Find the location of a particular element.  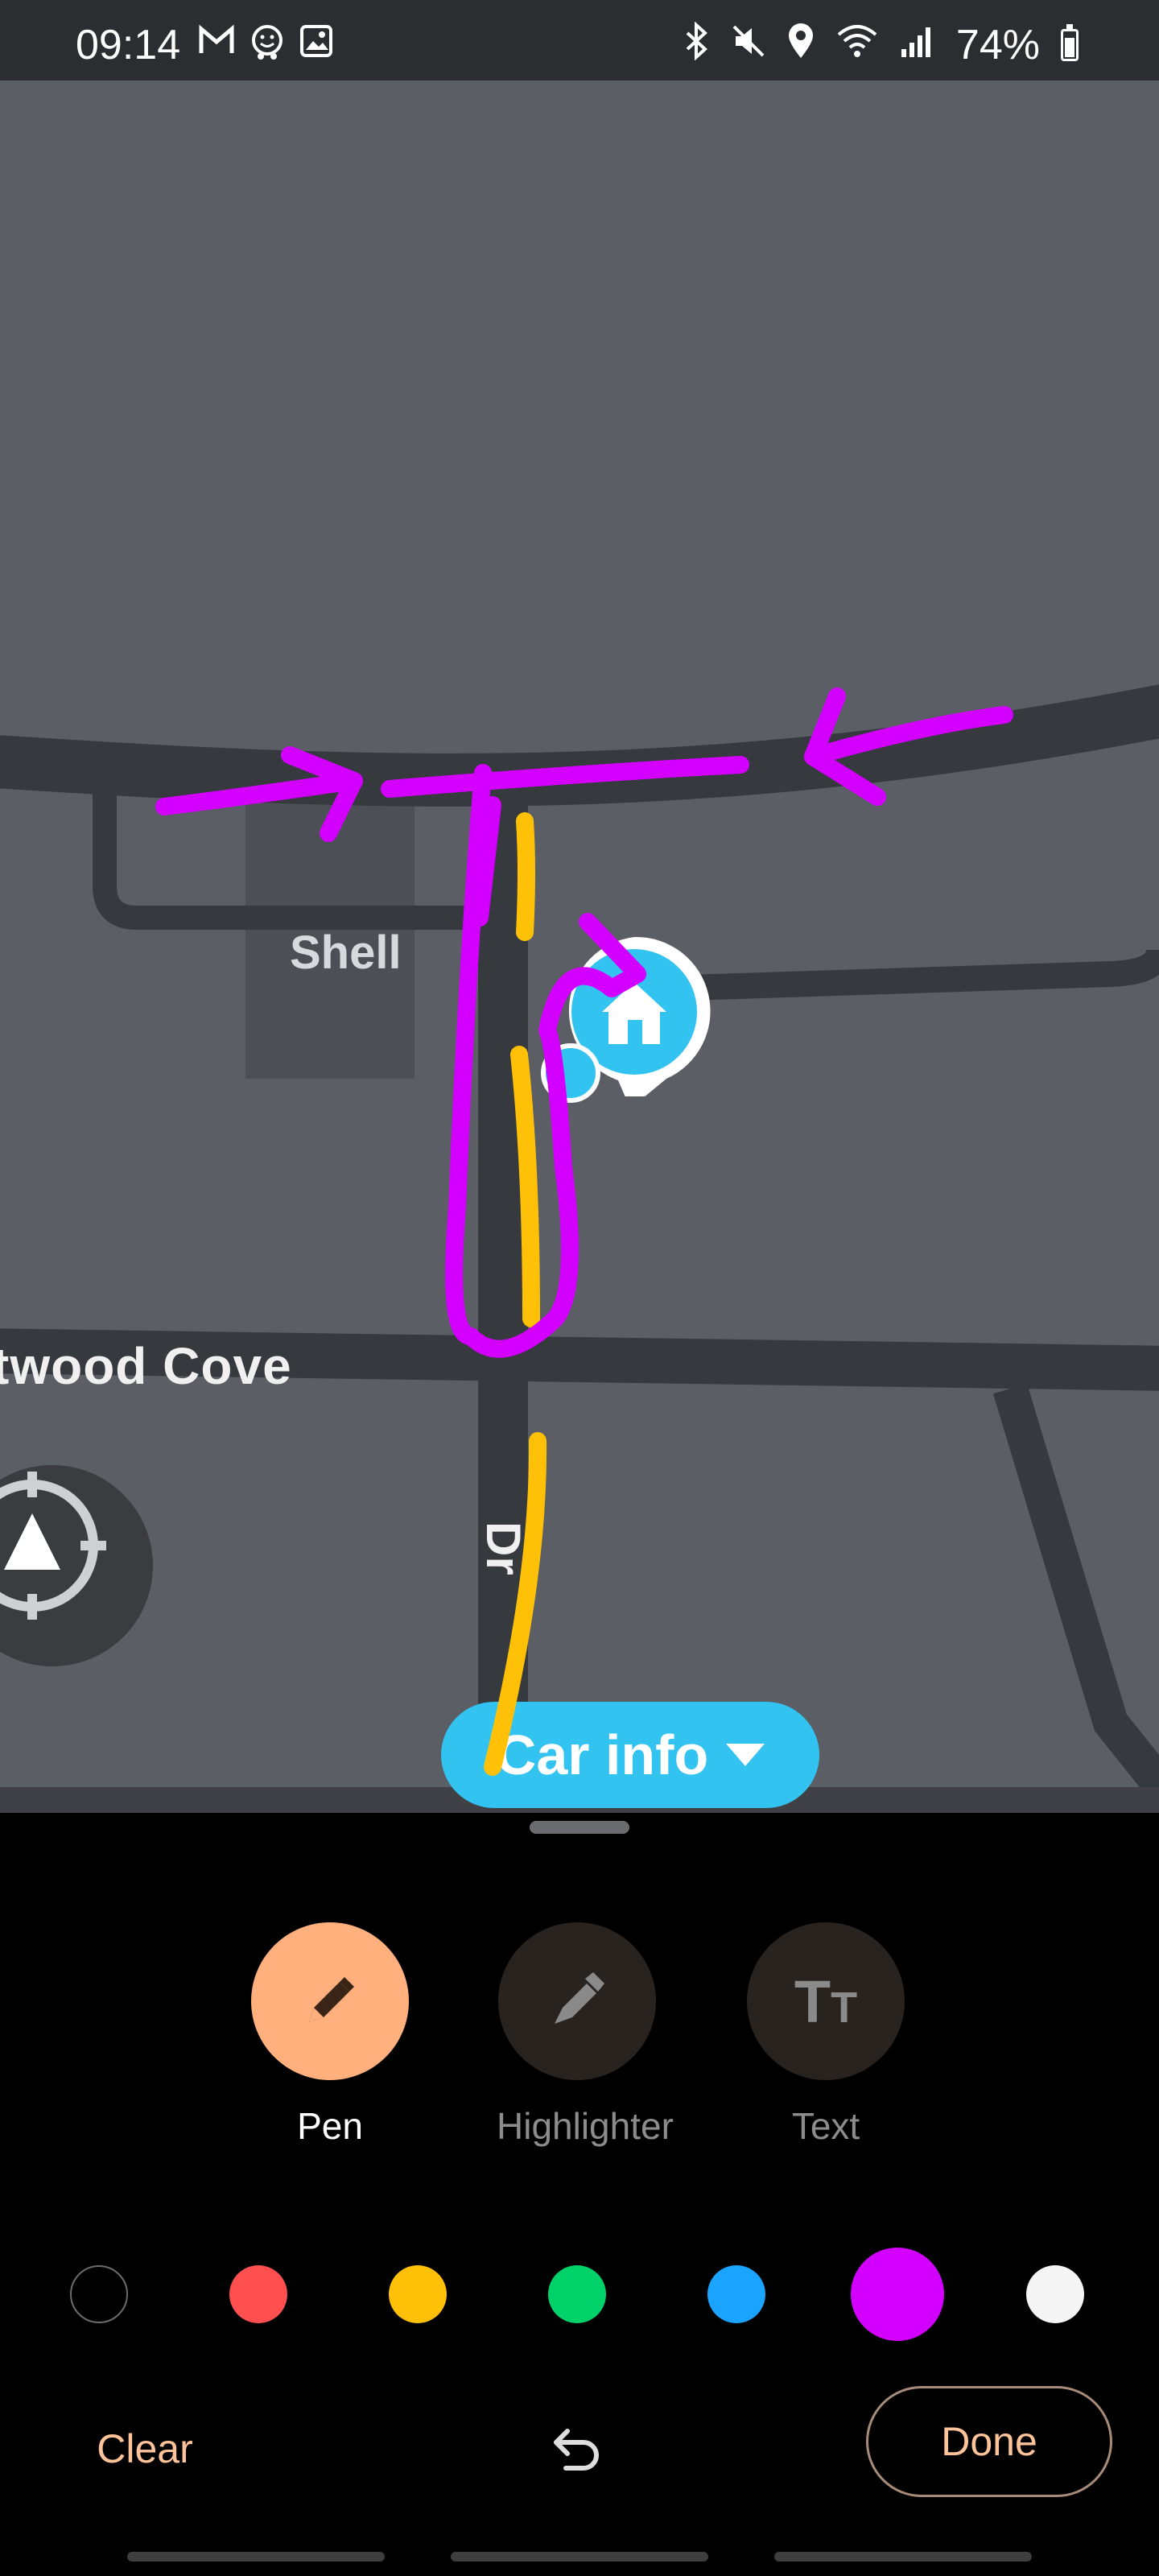

car-info-button: Car info is located at coordinates (630, 1755).